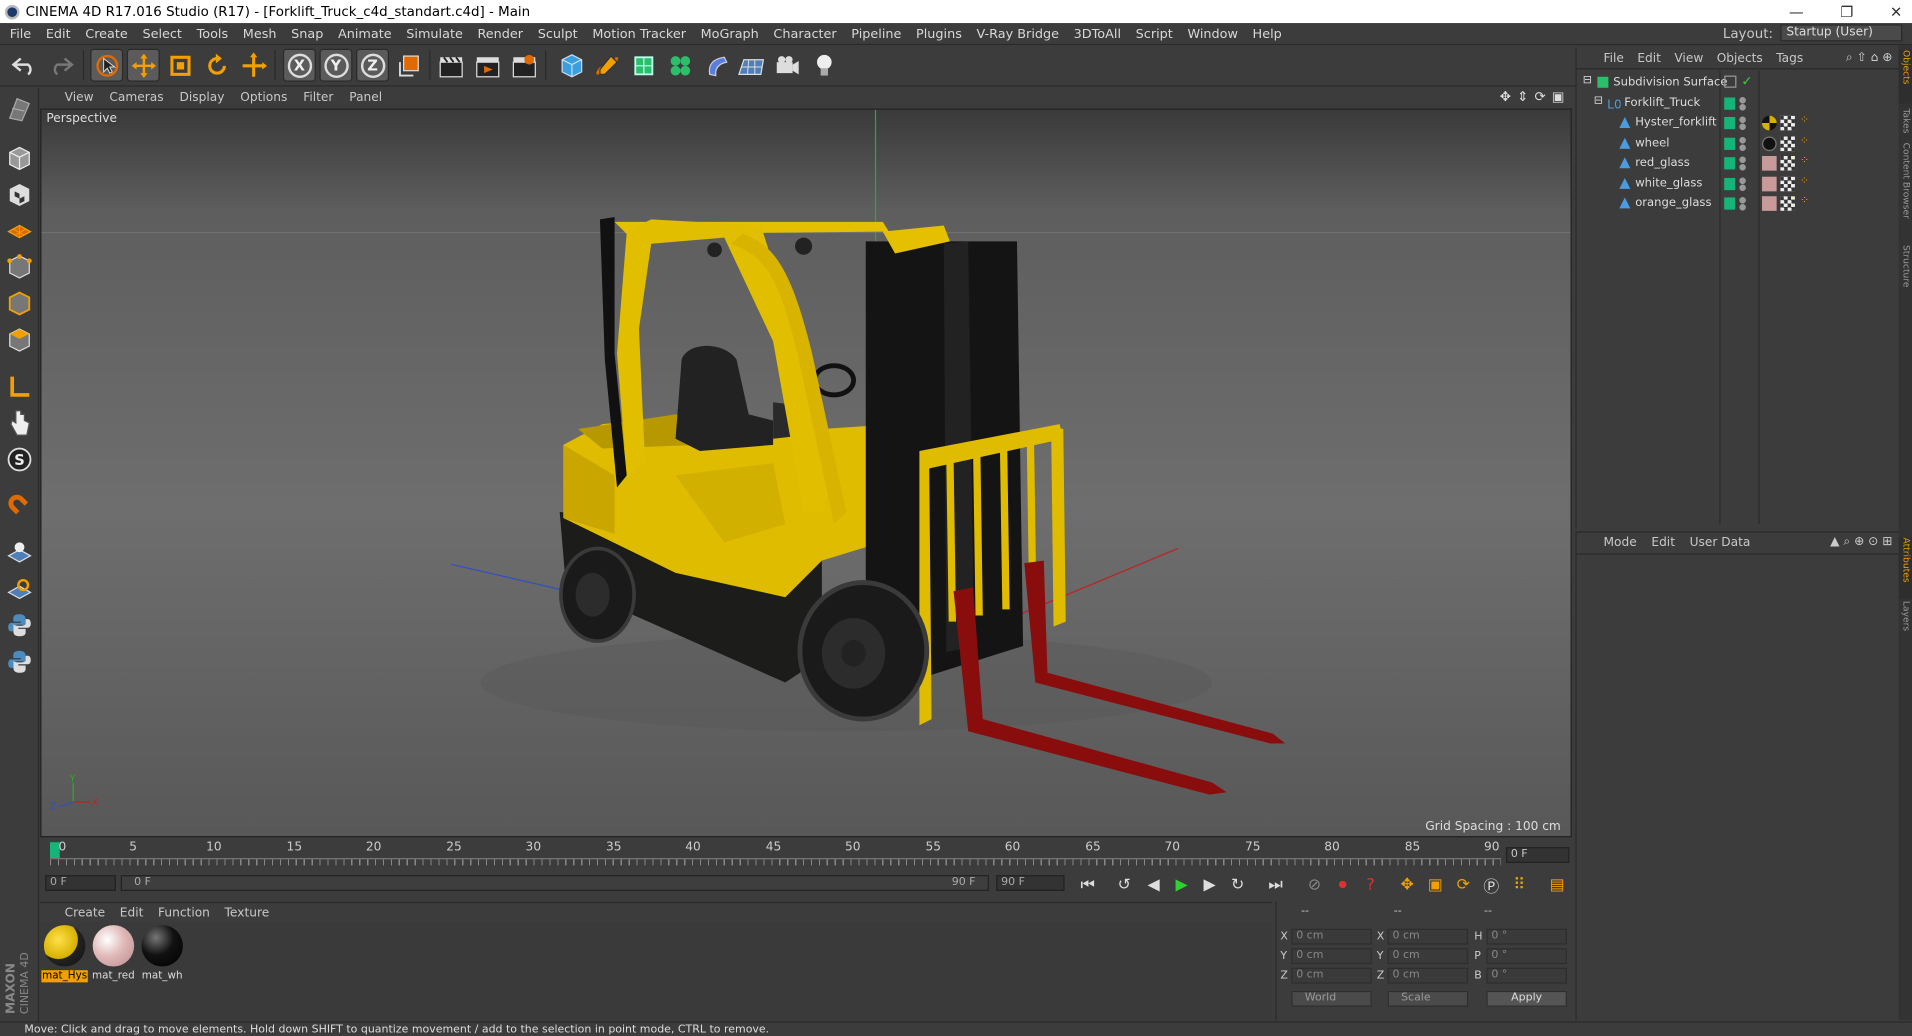 Image resolution: width=1912 pixels, height=1036 pixels. I want to click on scale-tool-button, so click(179, 65).